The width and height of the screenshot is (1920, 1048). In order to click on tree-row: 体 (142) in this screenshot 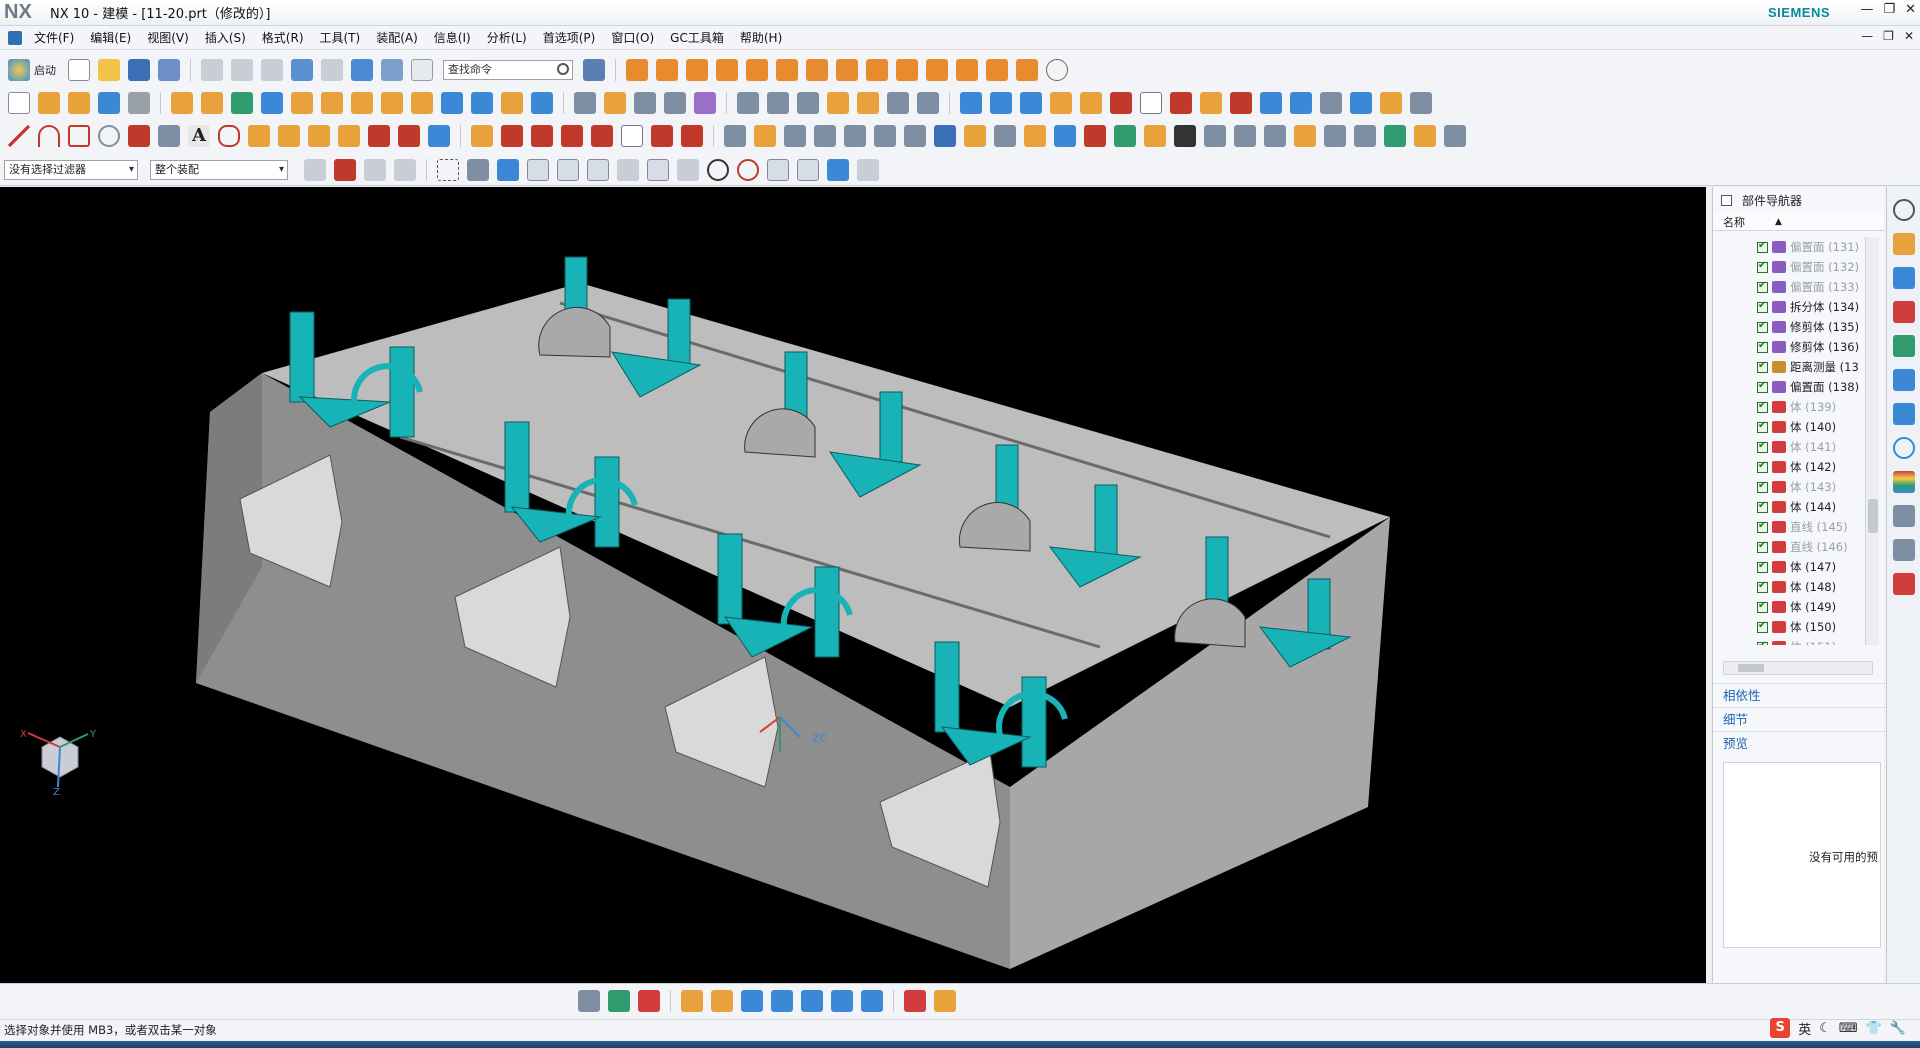, I will do `click(1788, 467)`.